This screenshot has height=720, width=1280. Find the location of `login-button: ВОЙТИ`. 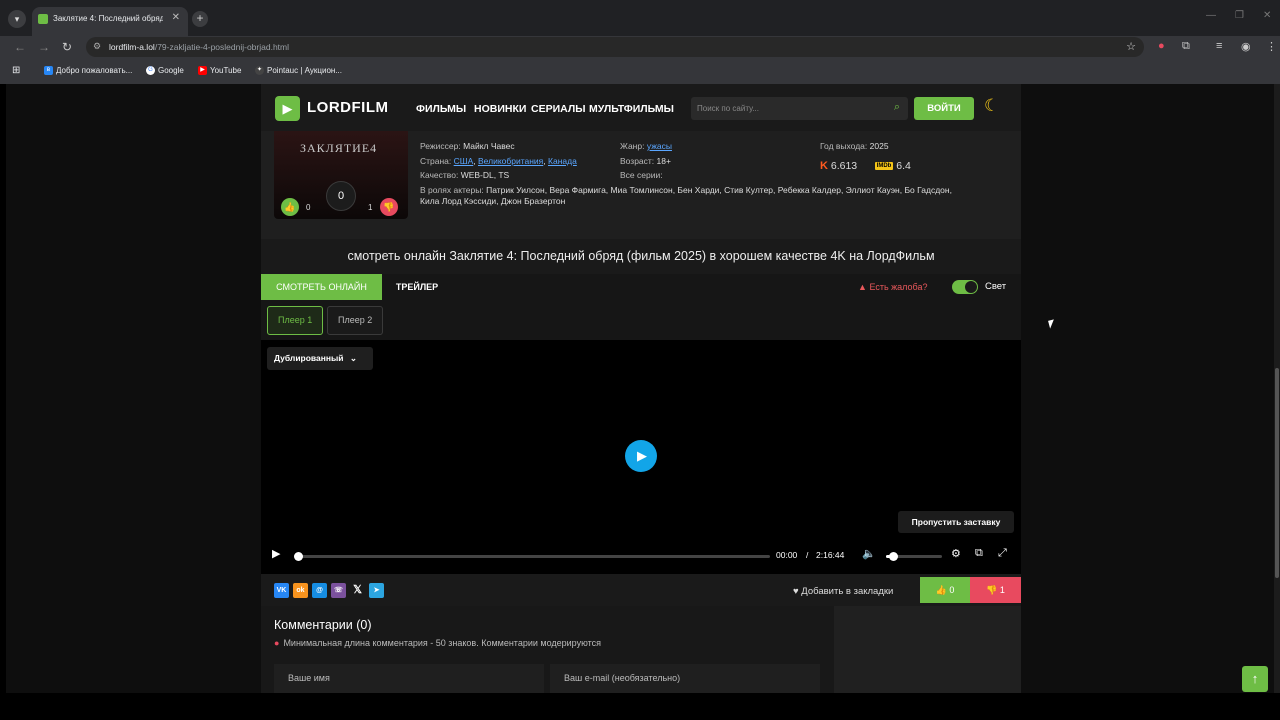

login-button: ВОЙТИ is located at coordinates (944, 108).